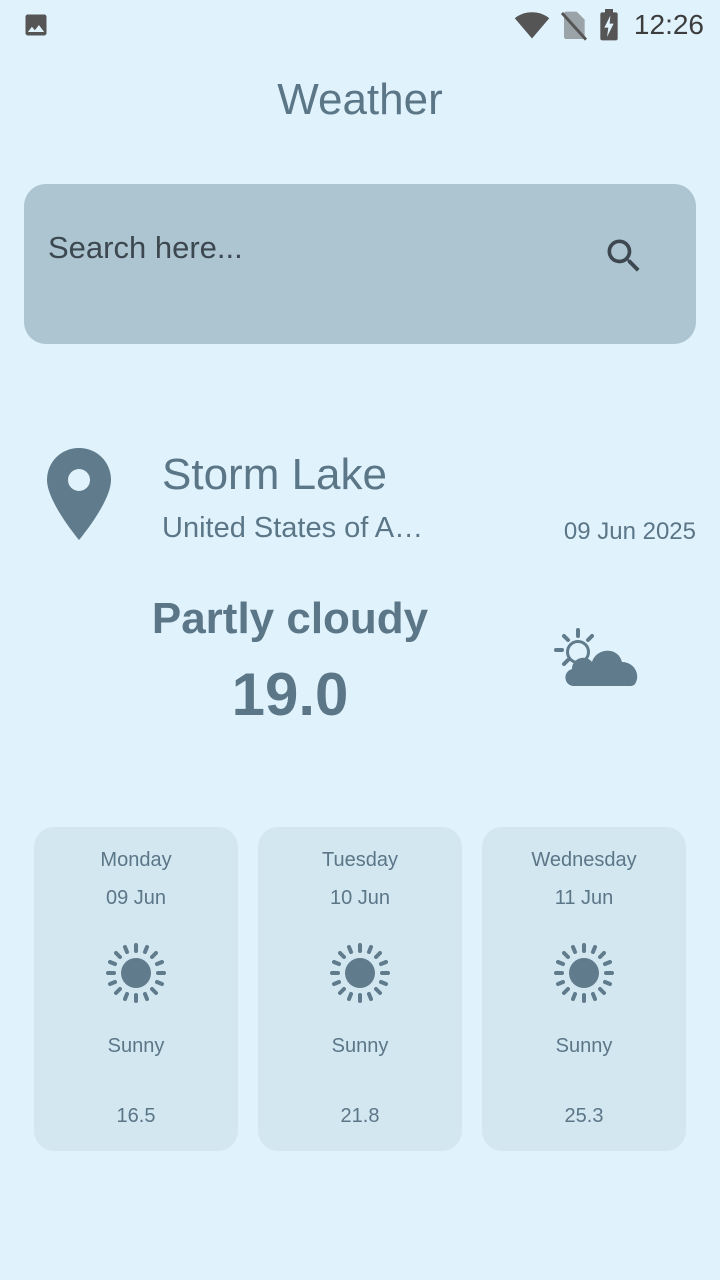 This screenshot has width=720, height=1280. Describe the element at coordinates (299, 528) in the screenshot. I see `country-name: United States of America` at that location.